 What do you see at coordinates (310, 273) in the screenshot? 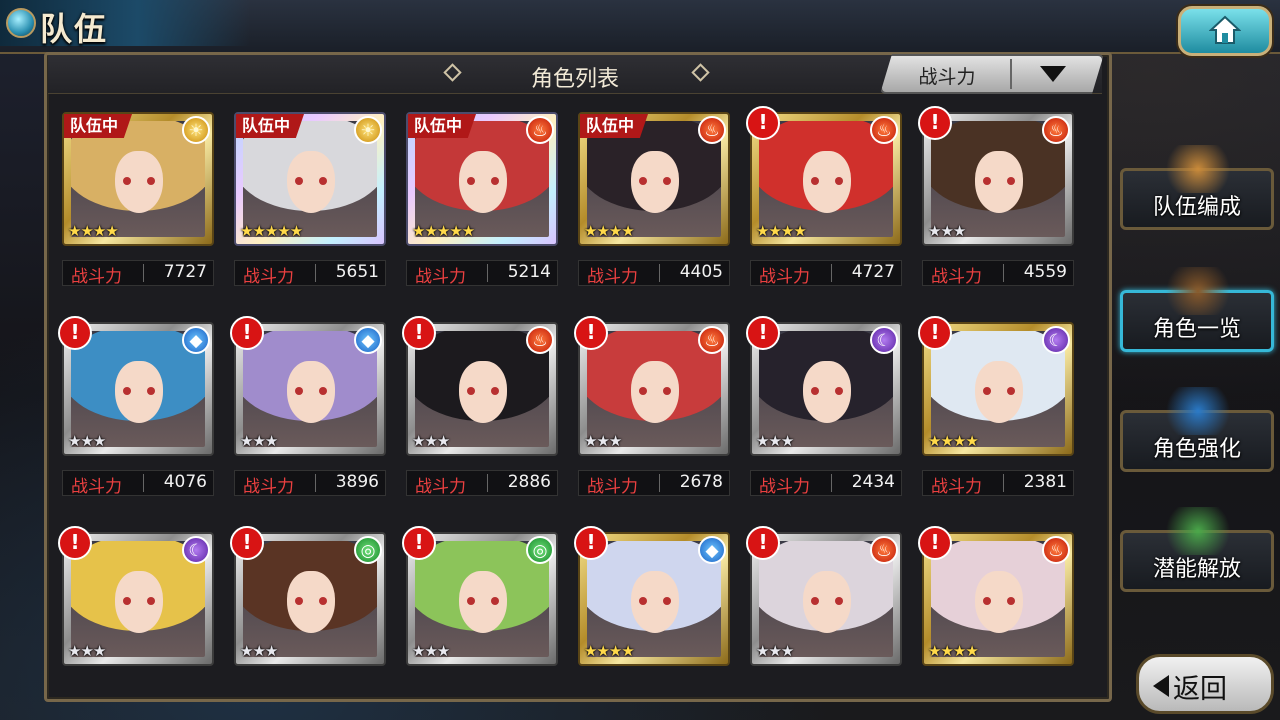
I see `power-bar: 战斗力 5651` at bounding box center [310, 273].